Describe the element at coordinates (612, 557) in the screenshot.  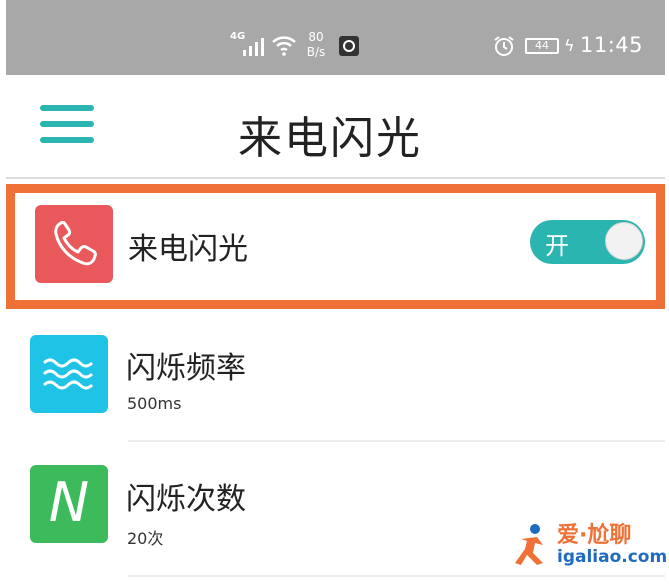
I see `watermark-url: igaliao.com` at that location.